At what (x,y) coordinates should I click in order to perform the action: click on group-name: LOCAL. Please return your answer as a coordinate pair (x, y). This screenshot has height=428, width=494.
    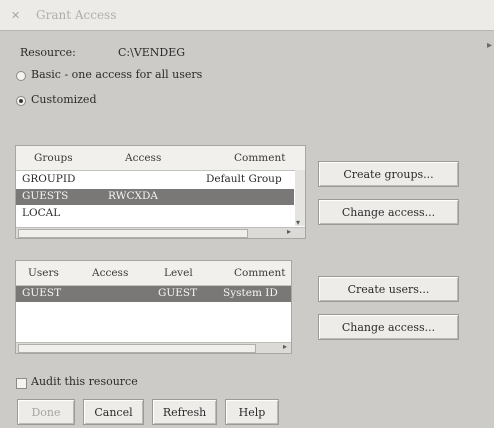
    Looking at the image, I should click on (41, 213).